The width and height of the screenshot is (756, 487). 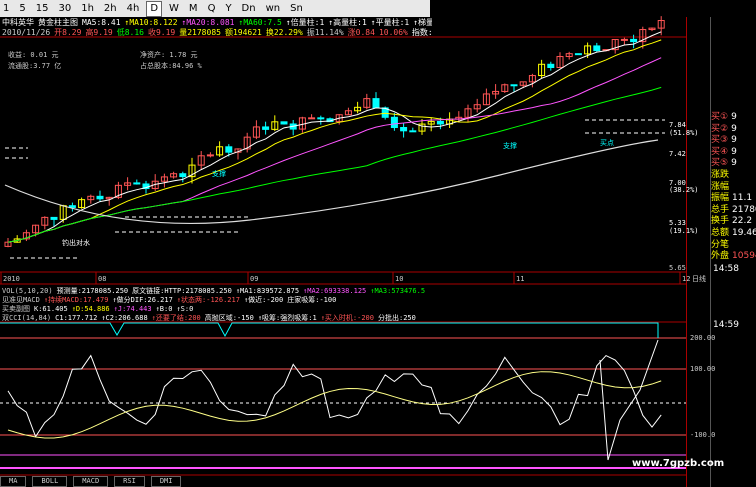 What do you see at coordinates (176, 317) in the screenshot?
I see `ind-cci-item: ↑还要了结:200` at bounding box center [176, 317].